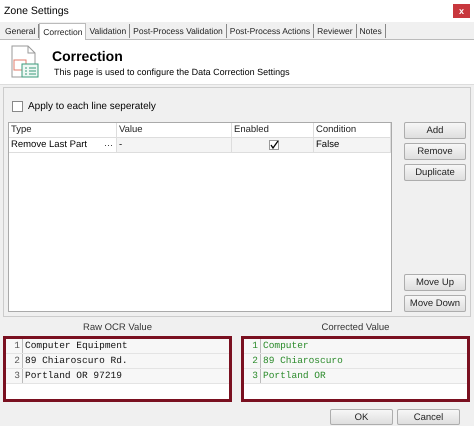 The height and width of the screenshot is (426, 474). Describe the element at coordinates (371, 31) in the screenshot. I see `tab: Notes` at that location.